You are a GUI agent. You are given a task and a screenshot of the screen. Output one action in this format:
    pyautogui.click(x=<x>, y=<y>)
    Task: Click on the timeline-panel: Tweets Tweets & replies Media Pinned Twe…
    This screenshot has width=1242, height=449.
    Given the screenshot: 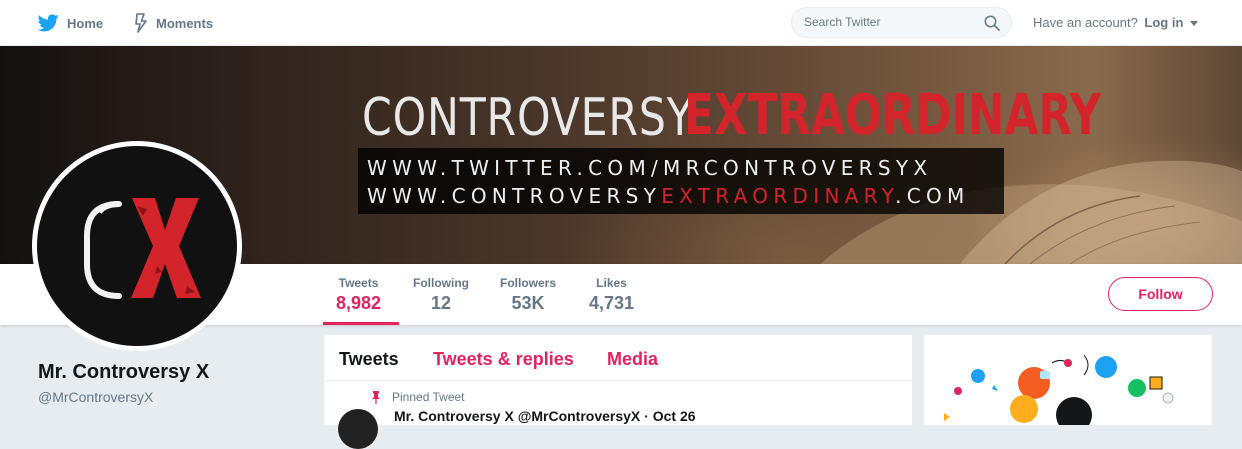 What is the action you would take?
    pyautogui.click(x=618, y=392)
    